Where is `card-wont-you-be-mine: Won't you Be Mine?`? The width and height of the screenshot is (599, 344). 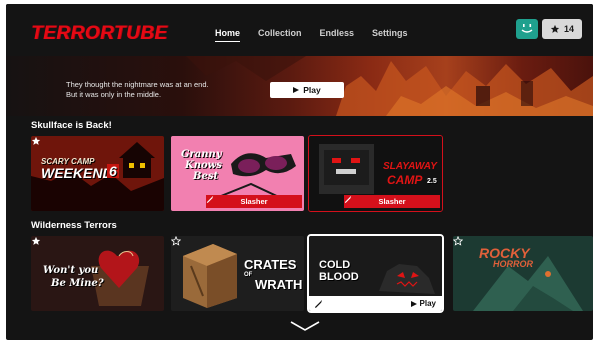
card-wont-you-be-mine: Won't you Be Mine? is located at coordinates (97, 273).